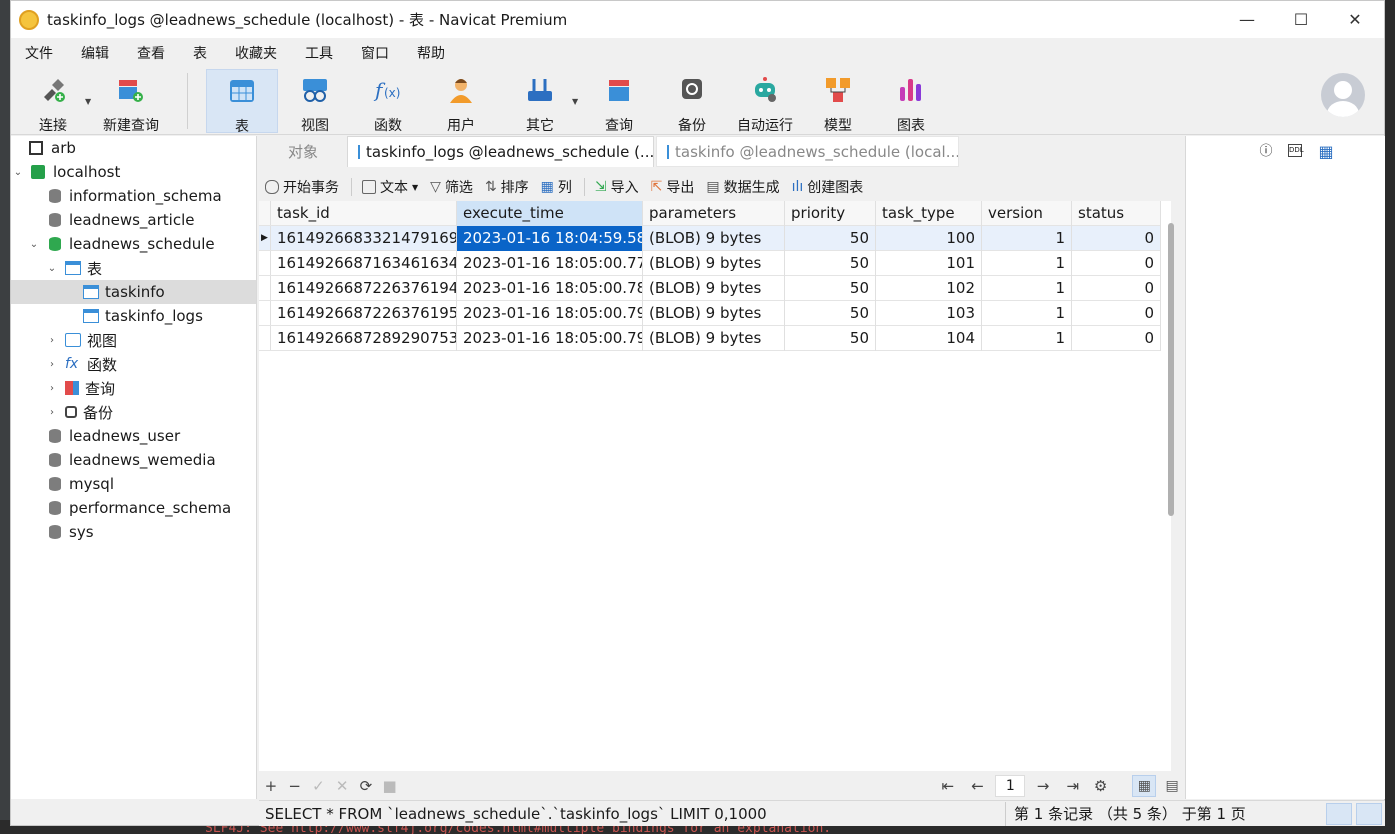  What do you see at coordinates (67, 172) in the screenshot?
I see `tree-item-localhost: ⌄ localhost` at bounding box center [67, 172].